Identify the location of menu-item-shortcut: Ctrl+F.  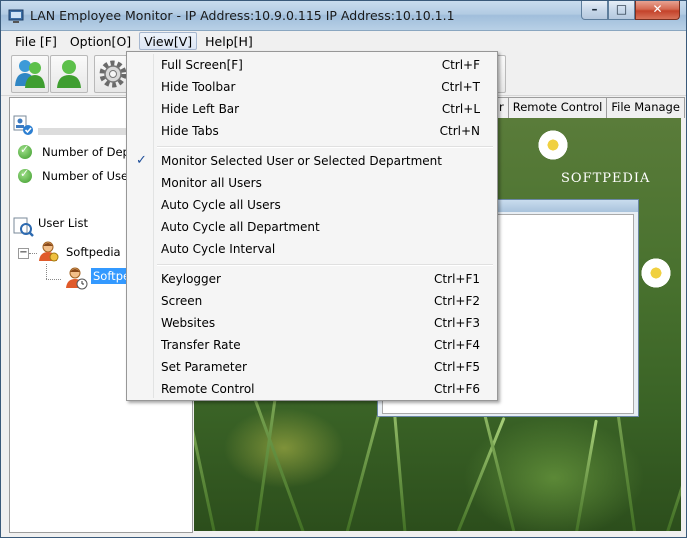
(460, 65).